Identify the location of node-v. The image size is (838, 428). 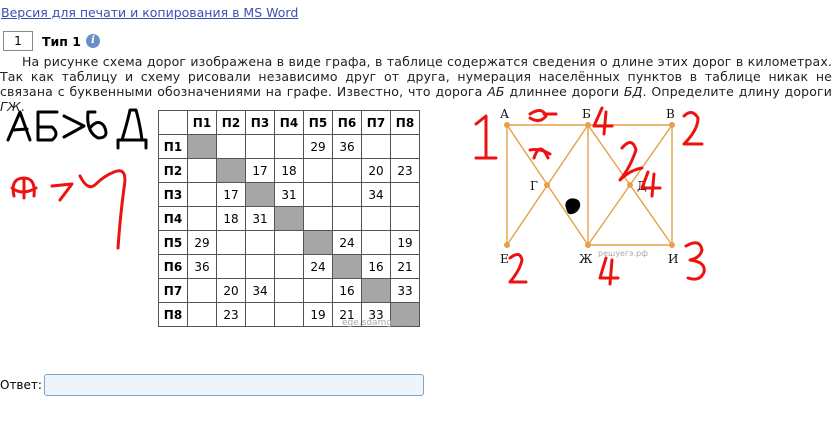
(672, 125).